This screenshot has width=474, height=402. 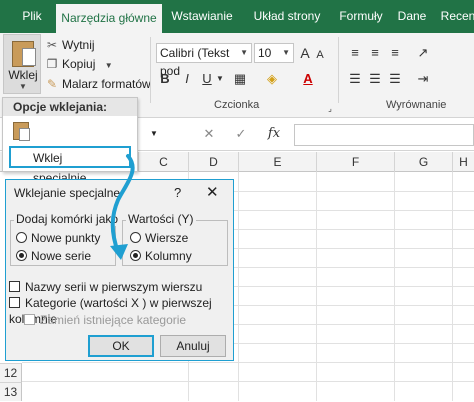 I want to click on font-size-dropdown: 10 ▼, so click(x=274, y=53).